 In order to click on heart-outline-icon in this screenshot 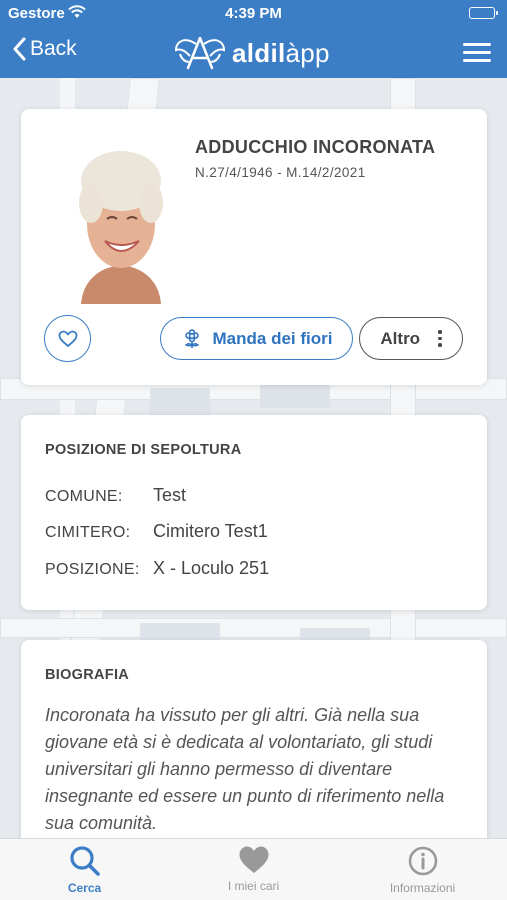, I will do `click(67, 338)`.